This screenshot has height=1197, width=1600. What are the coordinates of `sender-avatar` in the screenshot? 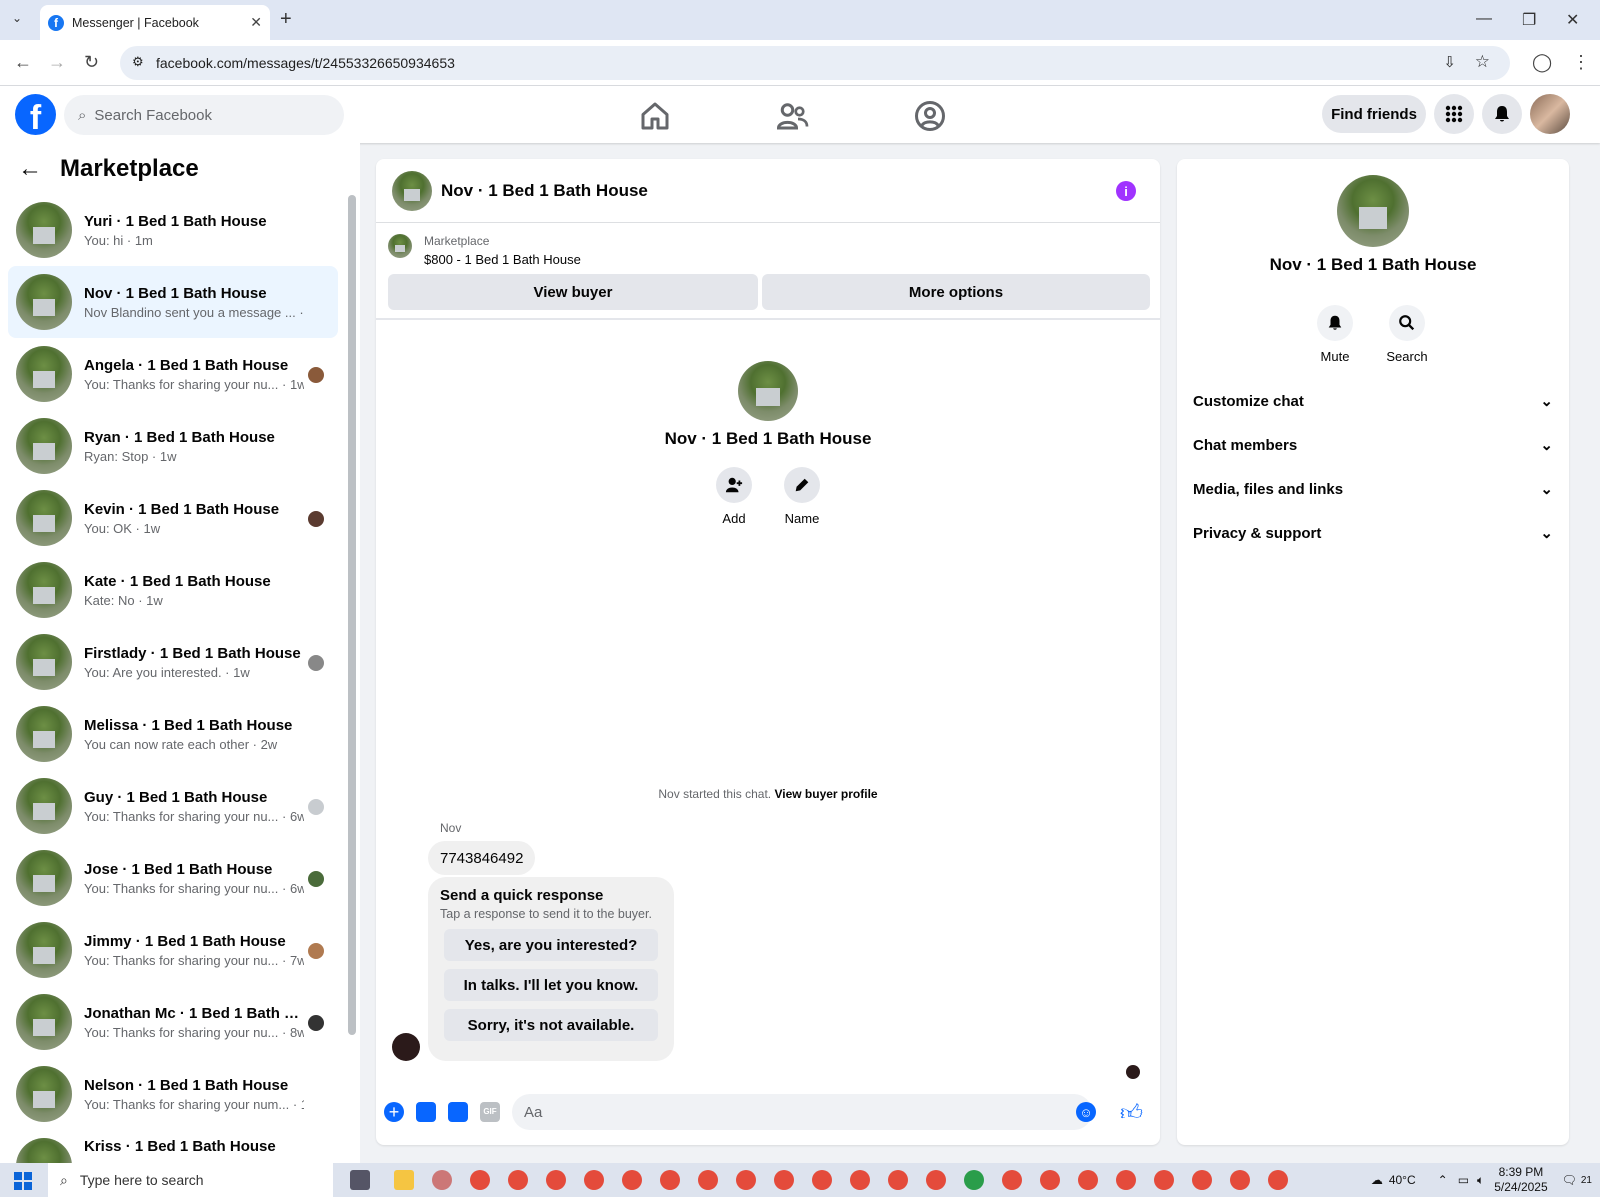 It's located at (406, 1047).